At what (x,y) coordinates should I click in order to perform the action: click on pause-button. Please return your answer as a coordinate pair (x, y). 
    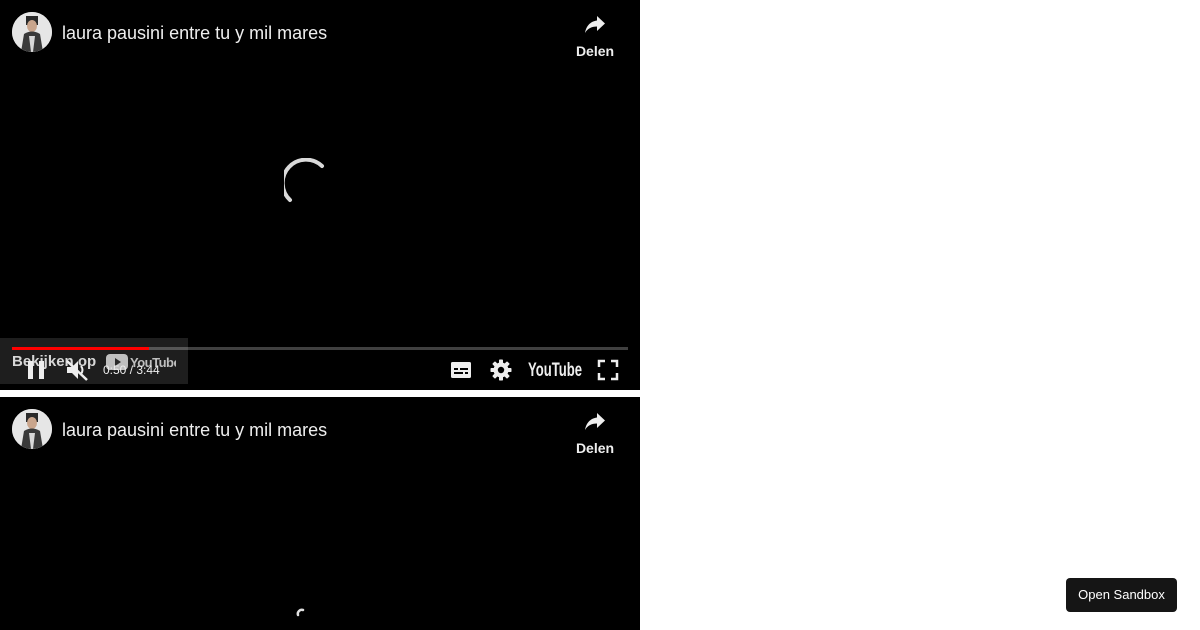
    Looking at the image, I should click on (36, 370).